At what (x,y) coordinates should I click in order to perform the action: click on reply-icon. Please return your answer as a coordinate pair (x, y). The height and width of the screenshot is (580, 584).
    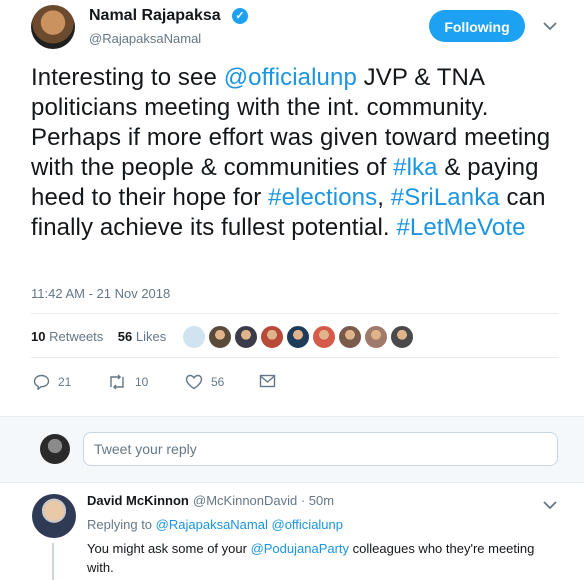
    Looking at the image, I should click on (41, 382).